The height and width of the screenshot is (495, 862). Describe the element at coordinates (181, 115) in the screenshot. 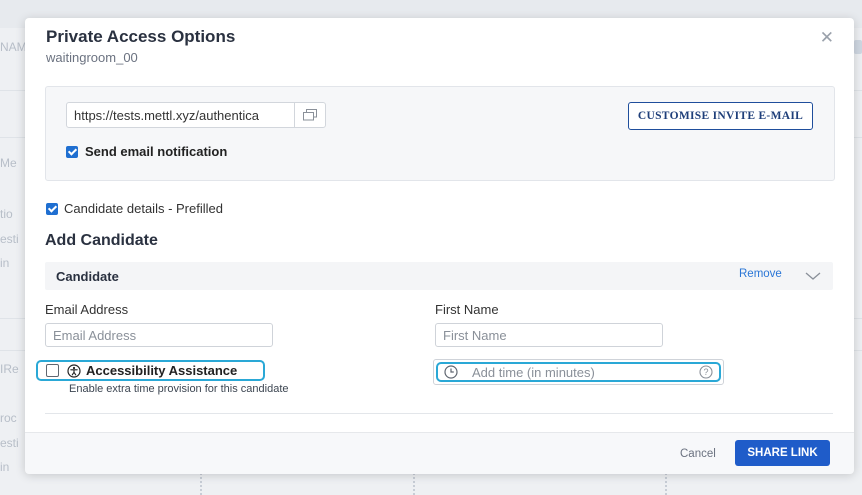

I see `invite-url-input` at that location.